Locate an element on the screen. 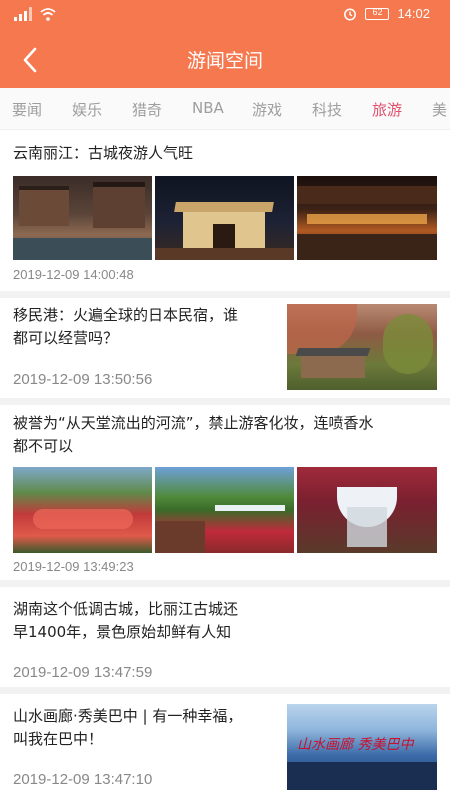  article-title-line: 湖南这个低调古城，比丽江古城还 is located at coordinates (126, 609).